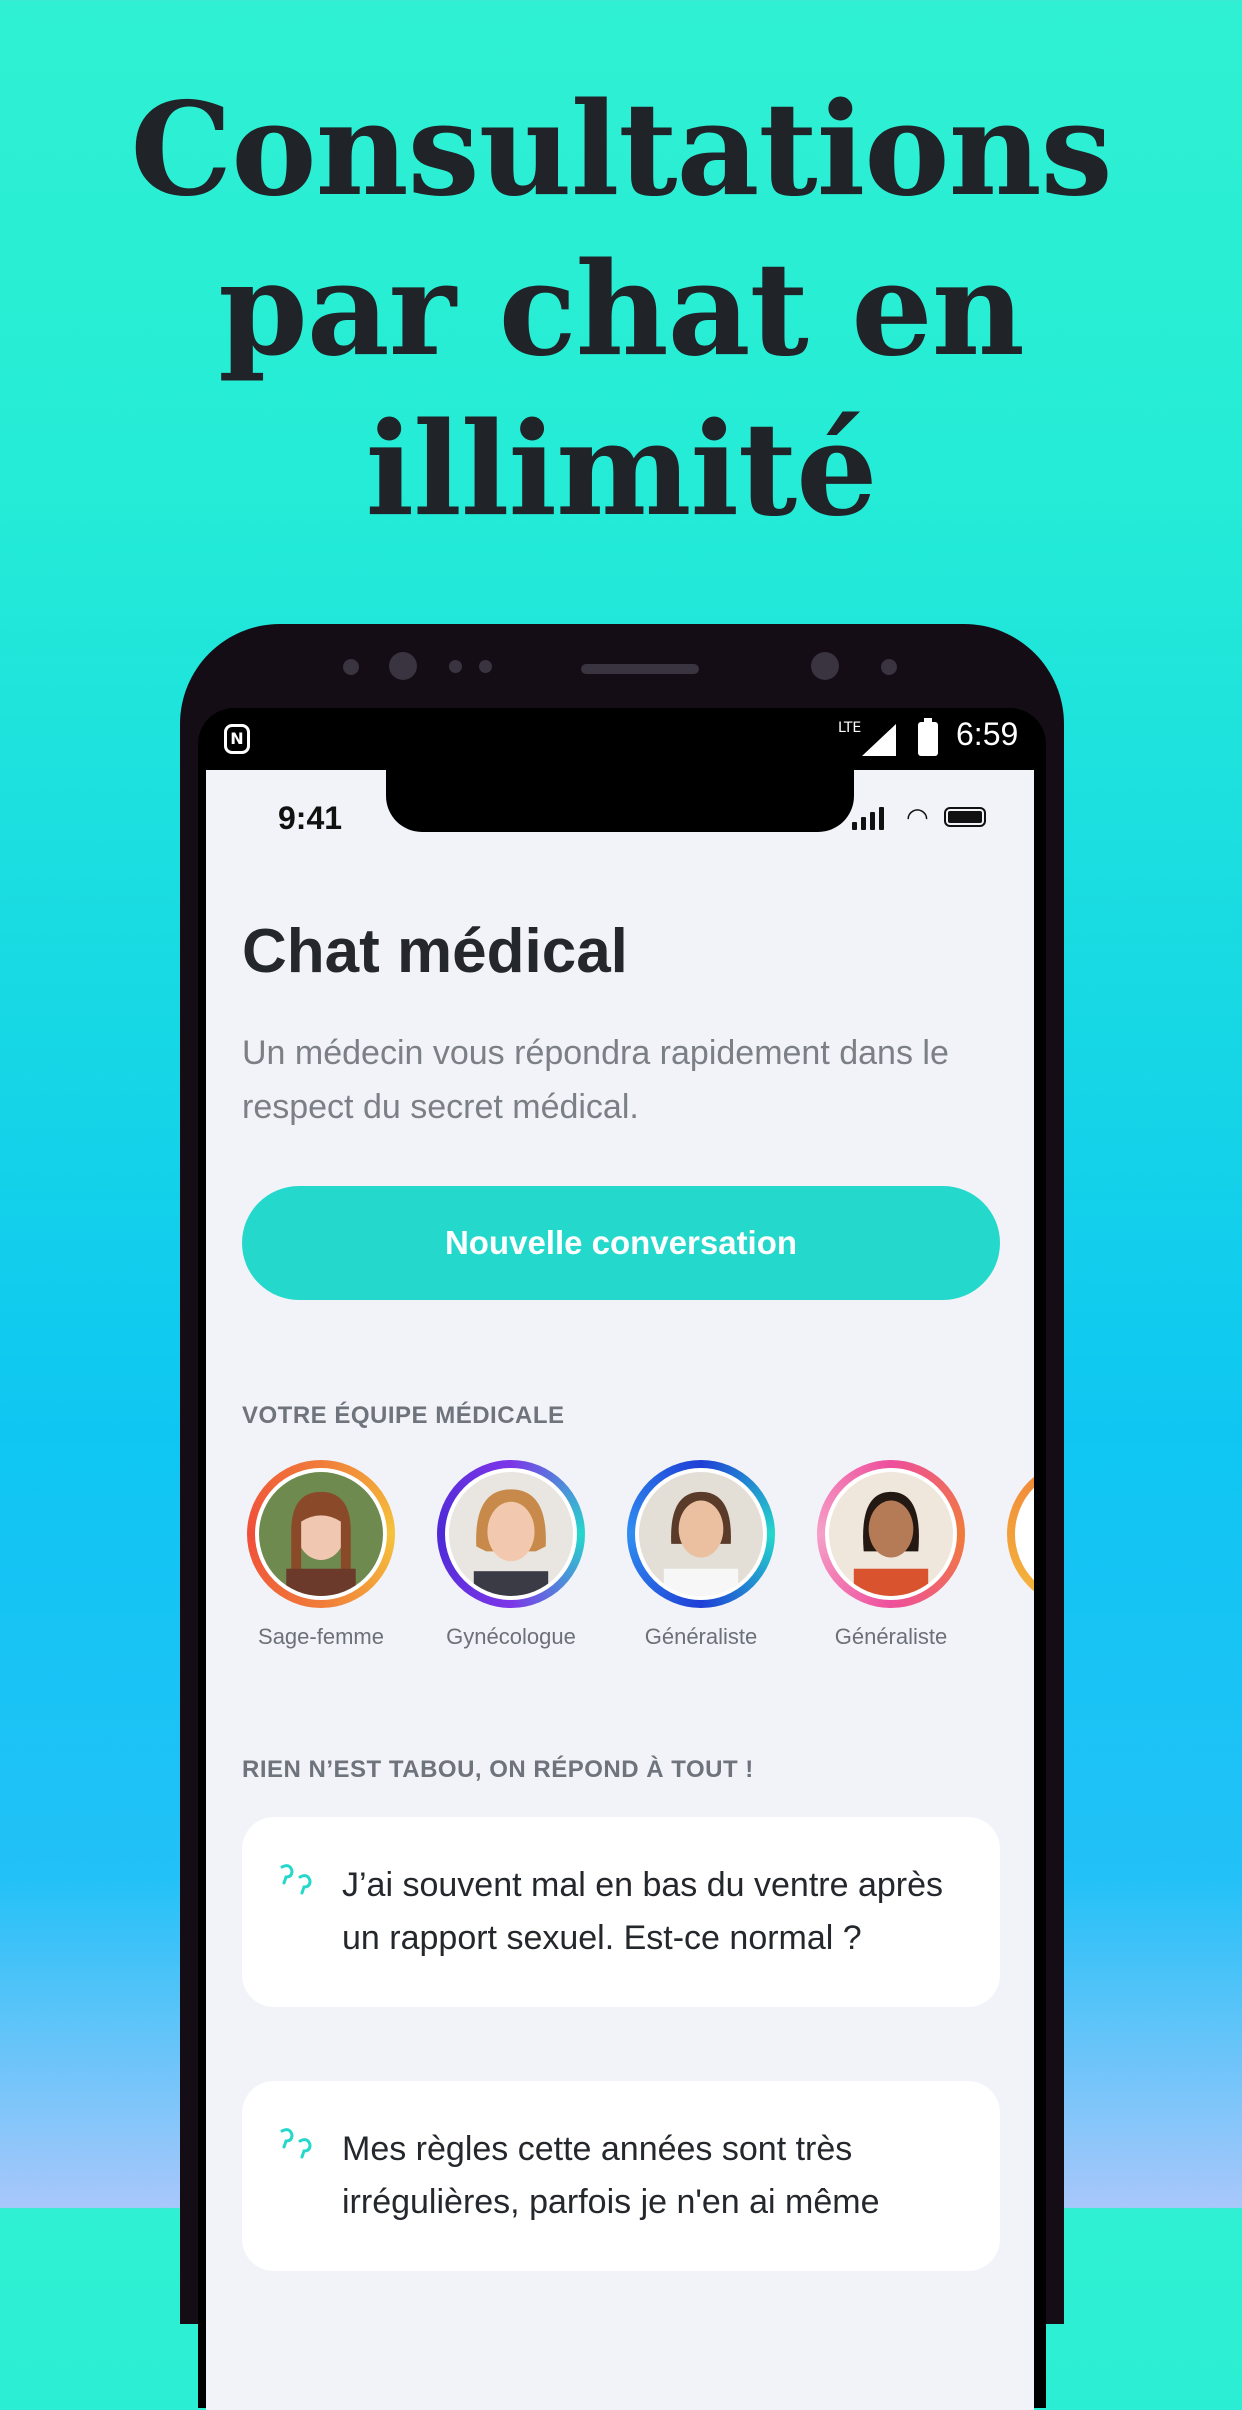  What do you see at coordinates (917, 818) in the screenshot?
I see `wifi-icon: ◠` at bounding box center [917, 818].